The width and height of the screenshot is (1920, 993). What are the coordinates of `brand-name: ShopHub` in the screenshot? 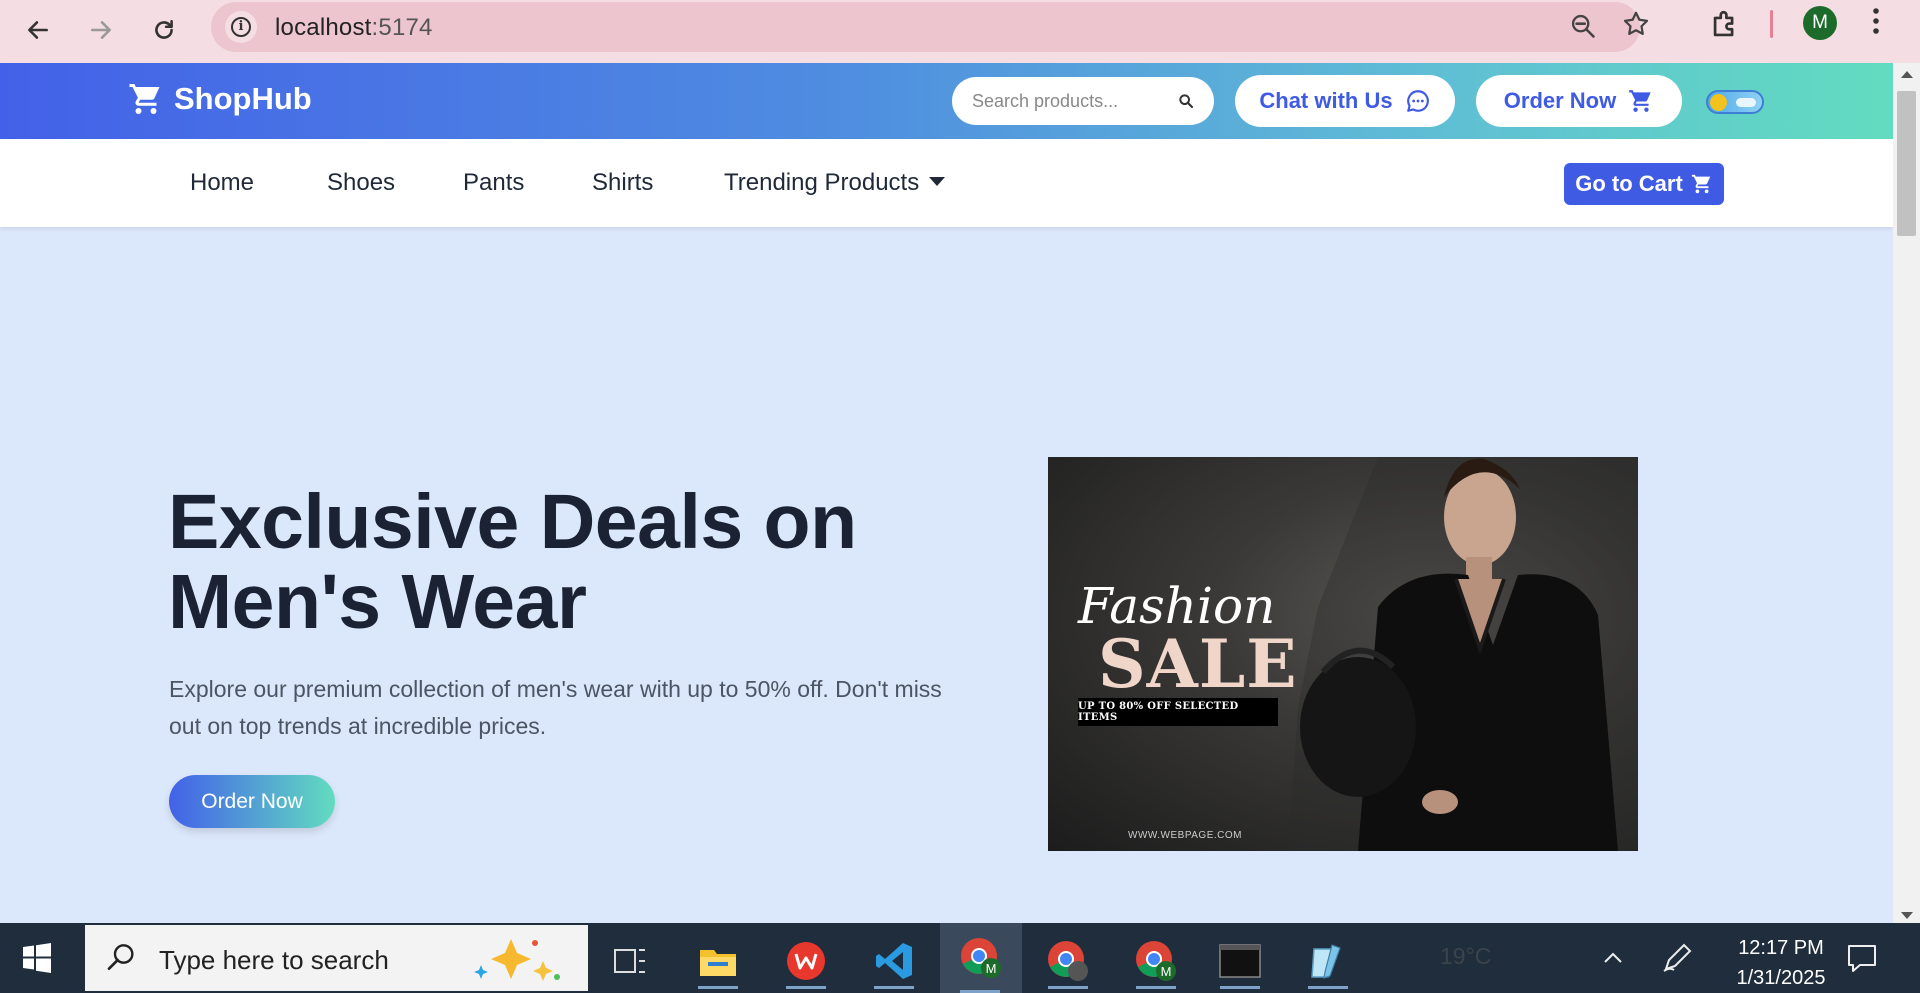 It's located at (243, 98).